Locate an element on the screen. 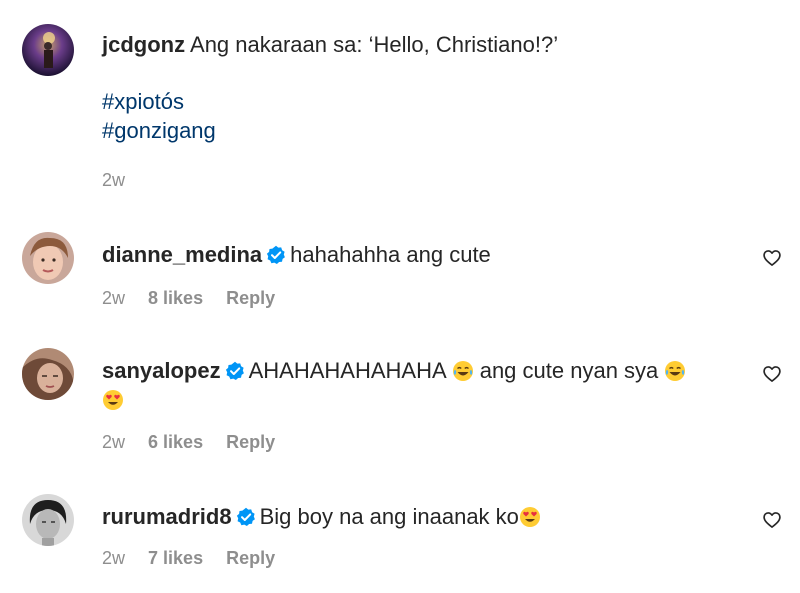 This screenshot has height=593, width=800. comment-text: Big boy na ang inaanak ko is located at coordinates (389, 516).